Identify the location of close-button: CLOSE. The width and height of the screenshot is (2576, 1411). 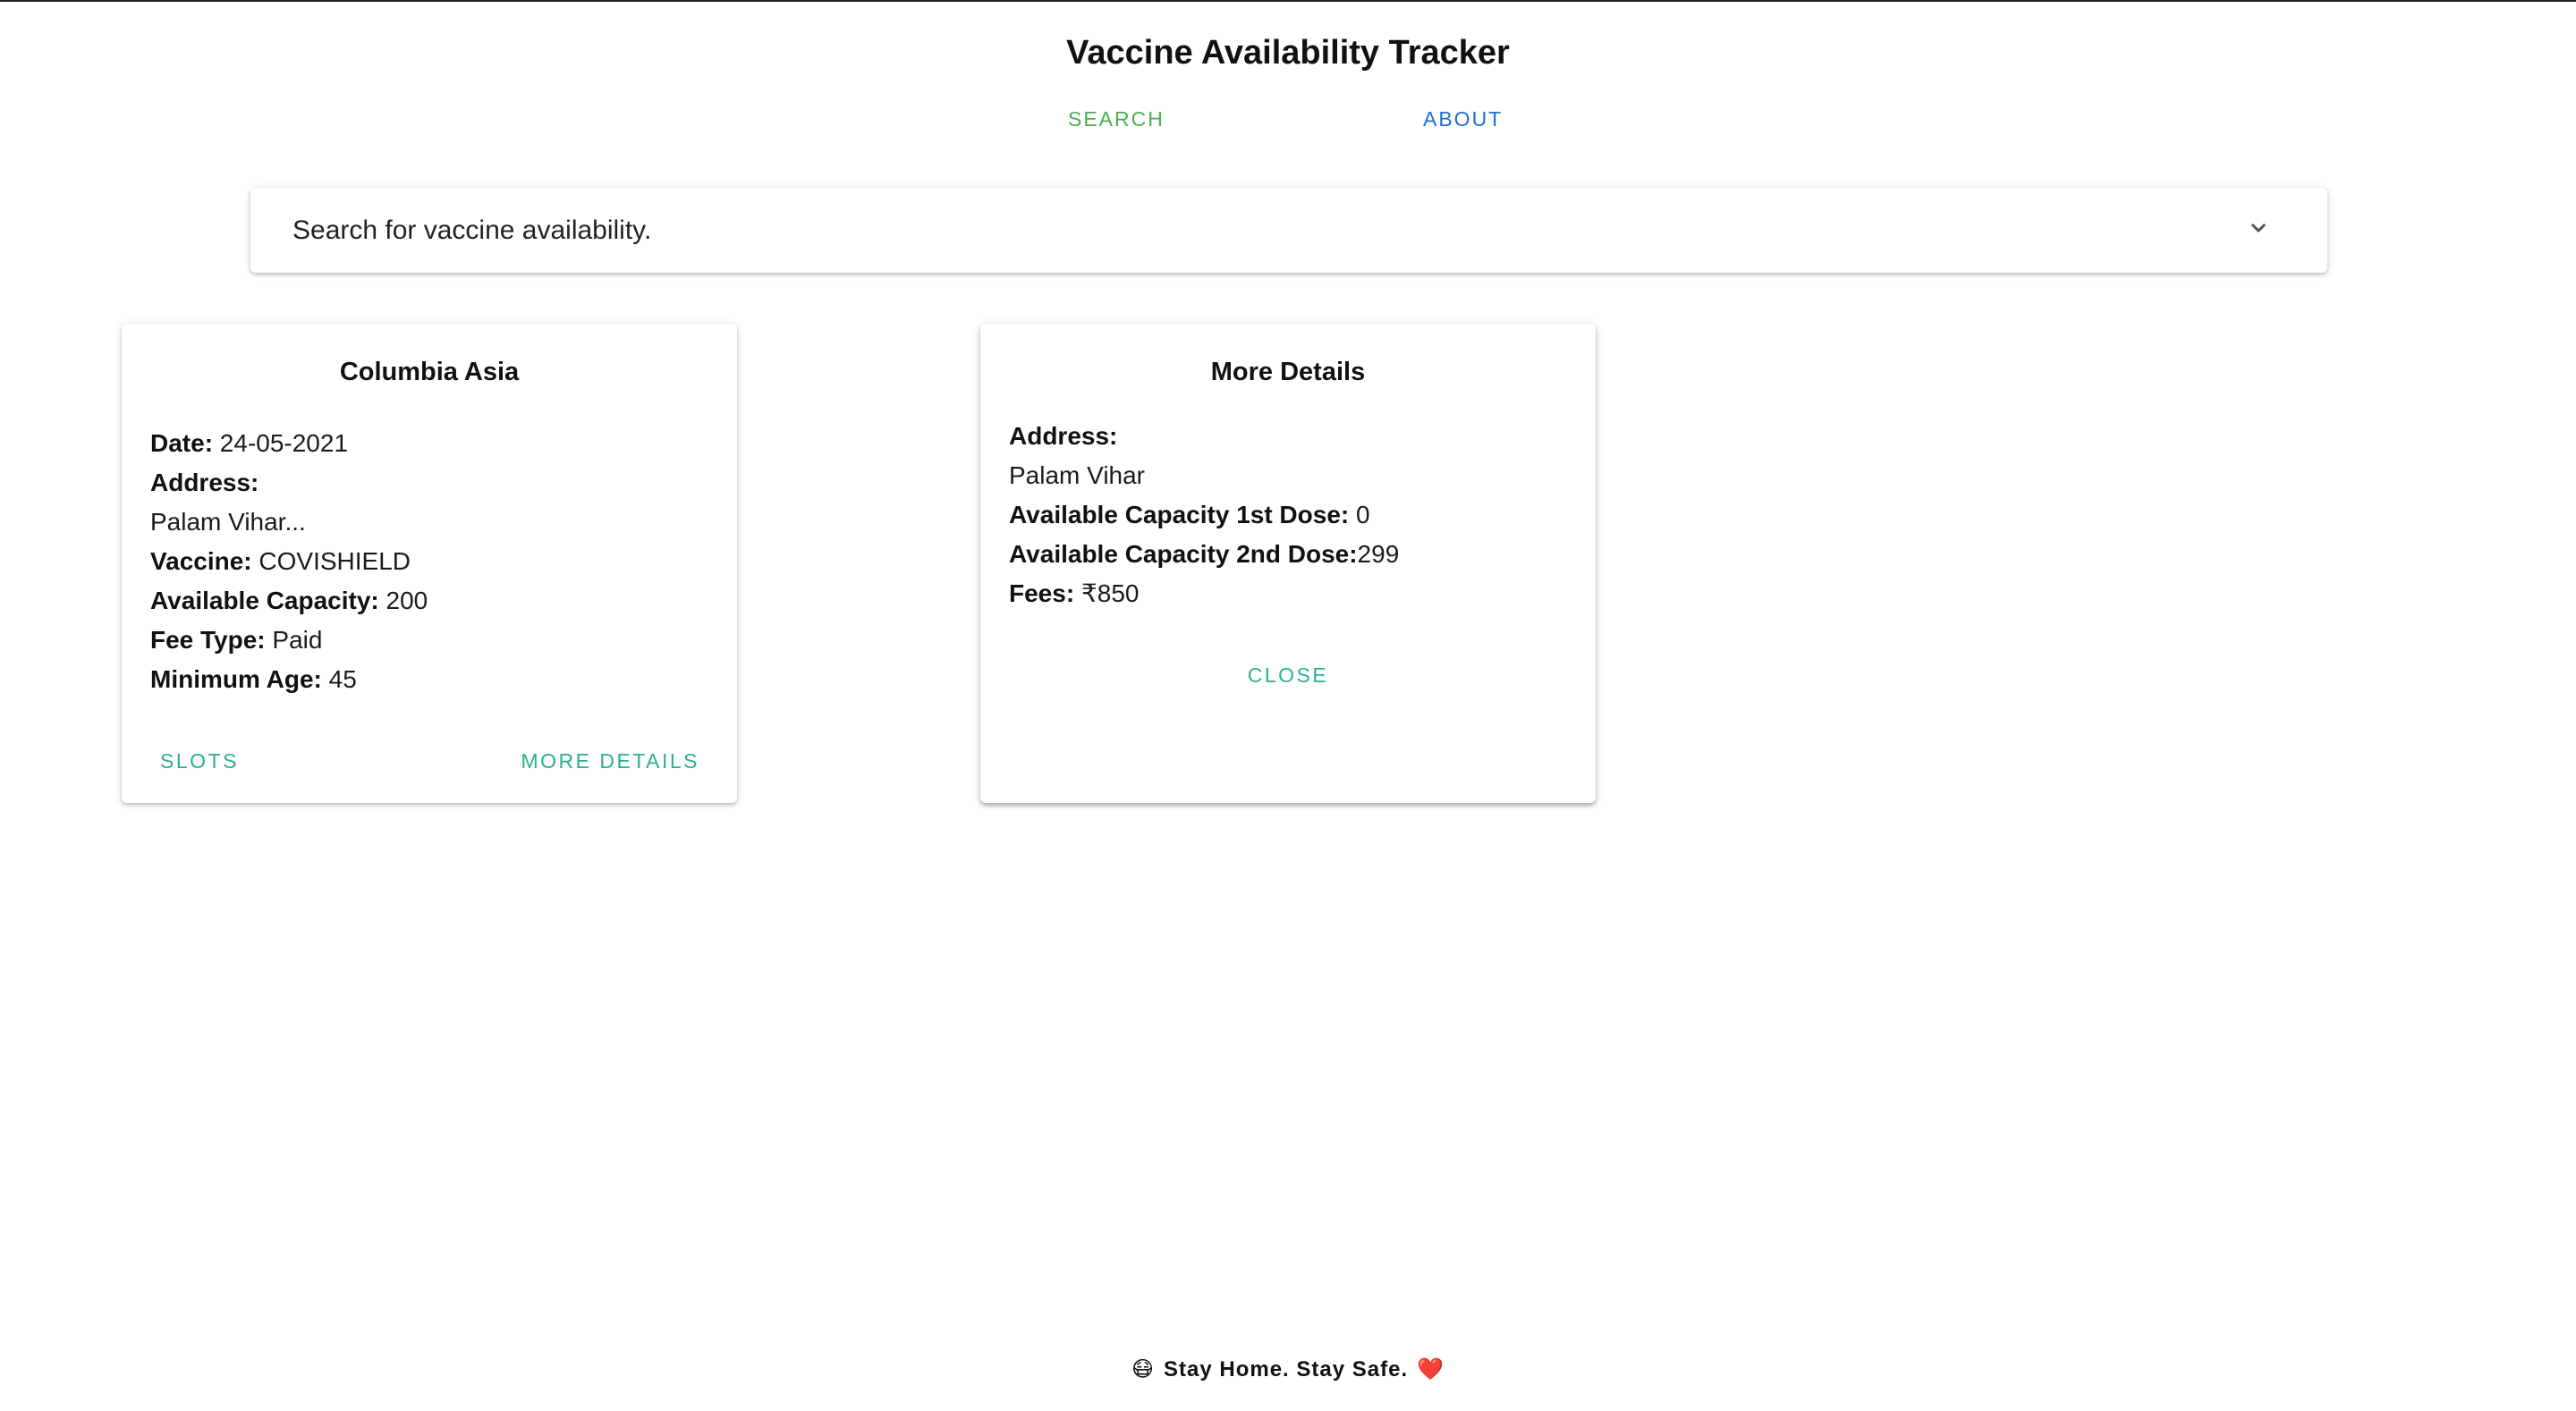
(1288, 676).